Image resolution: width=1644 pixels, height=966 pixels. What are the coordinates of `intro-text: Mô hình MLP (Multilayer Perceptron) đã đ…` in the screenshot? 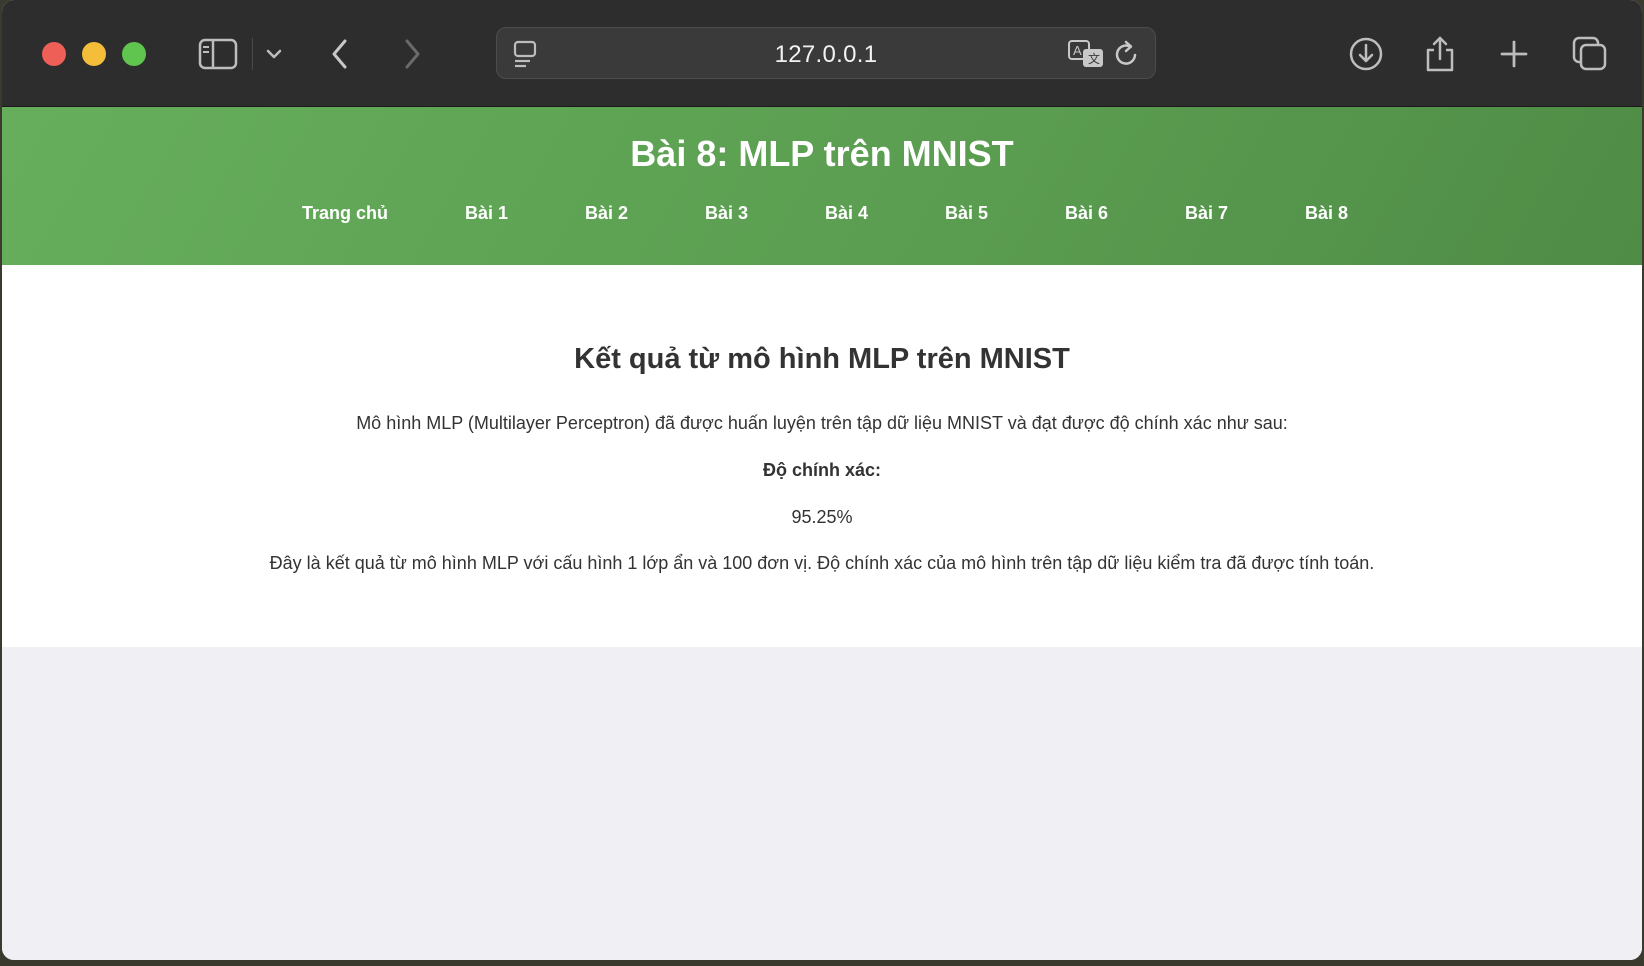 It's located at (822, 423).